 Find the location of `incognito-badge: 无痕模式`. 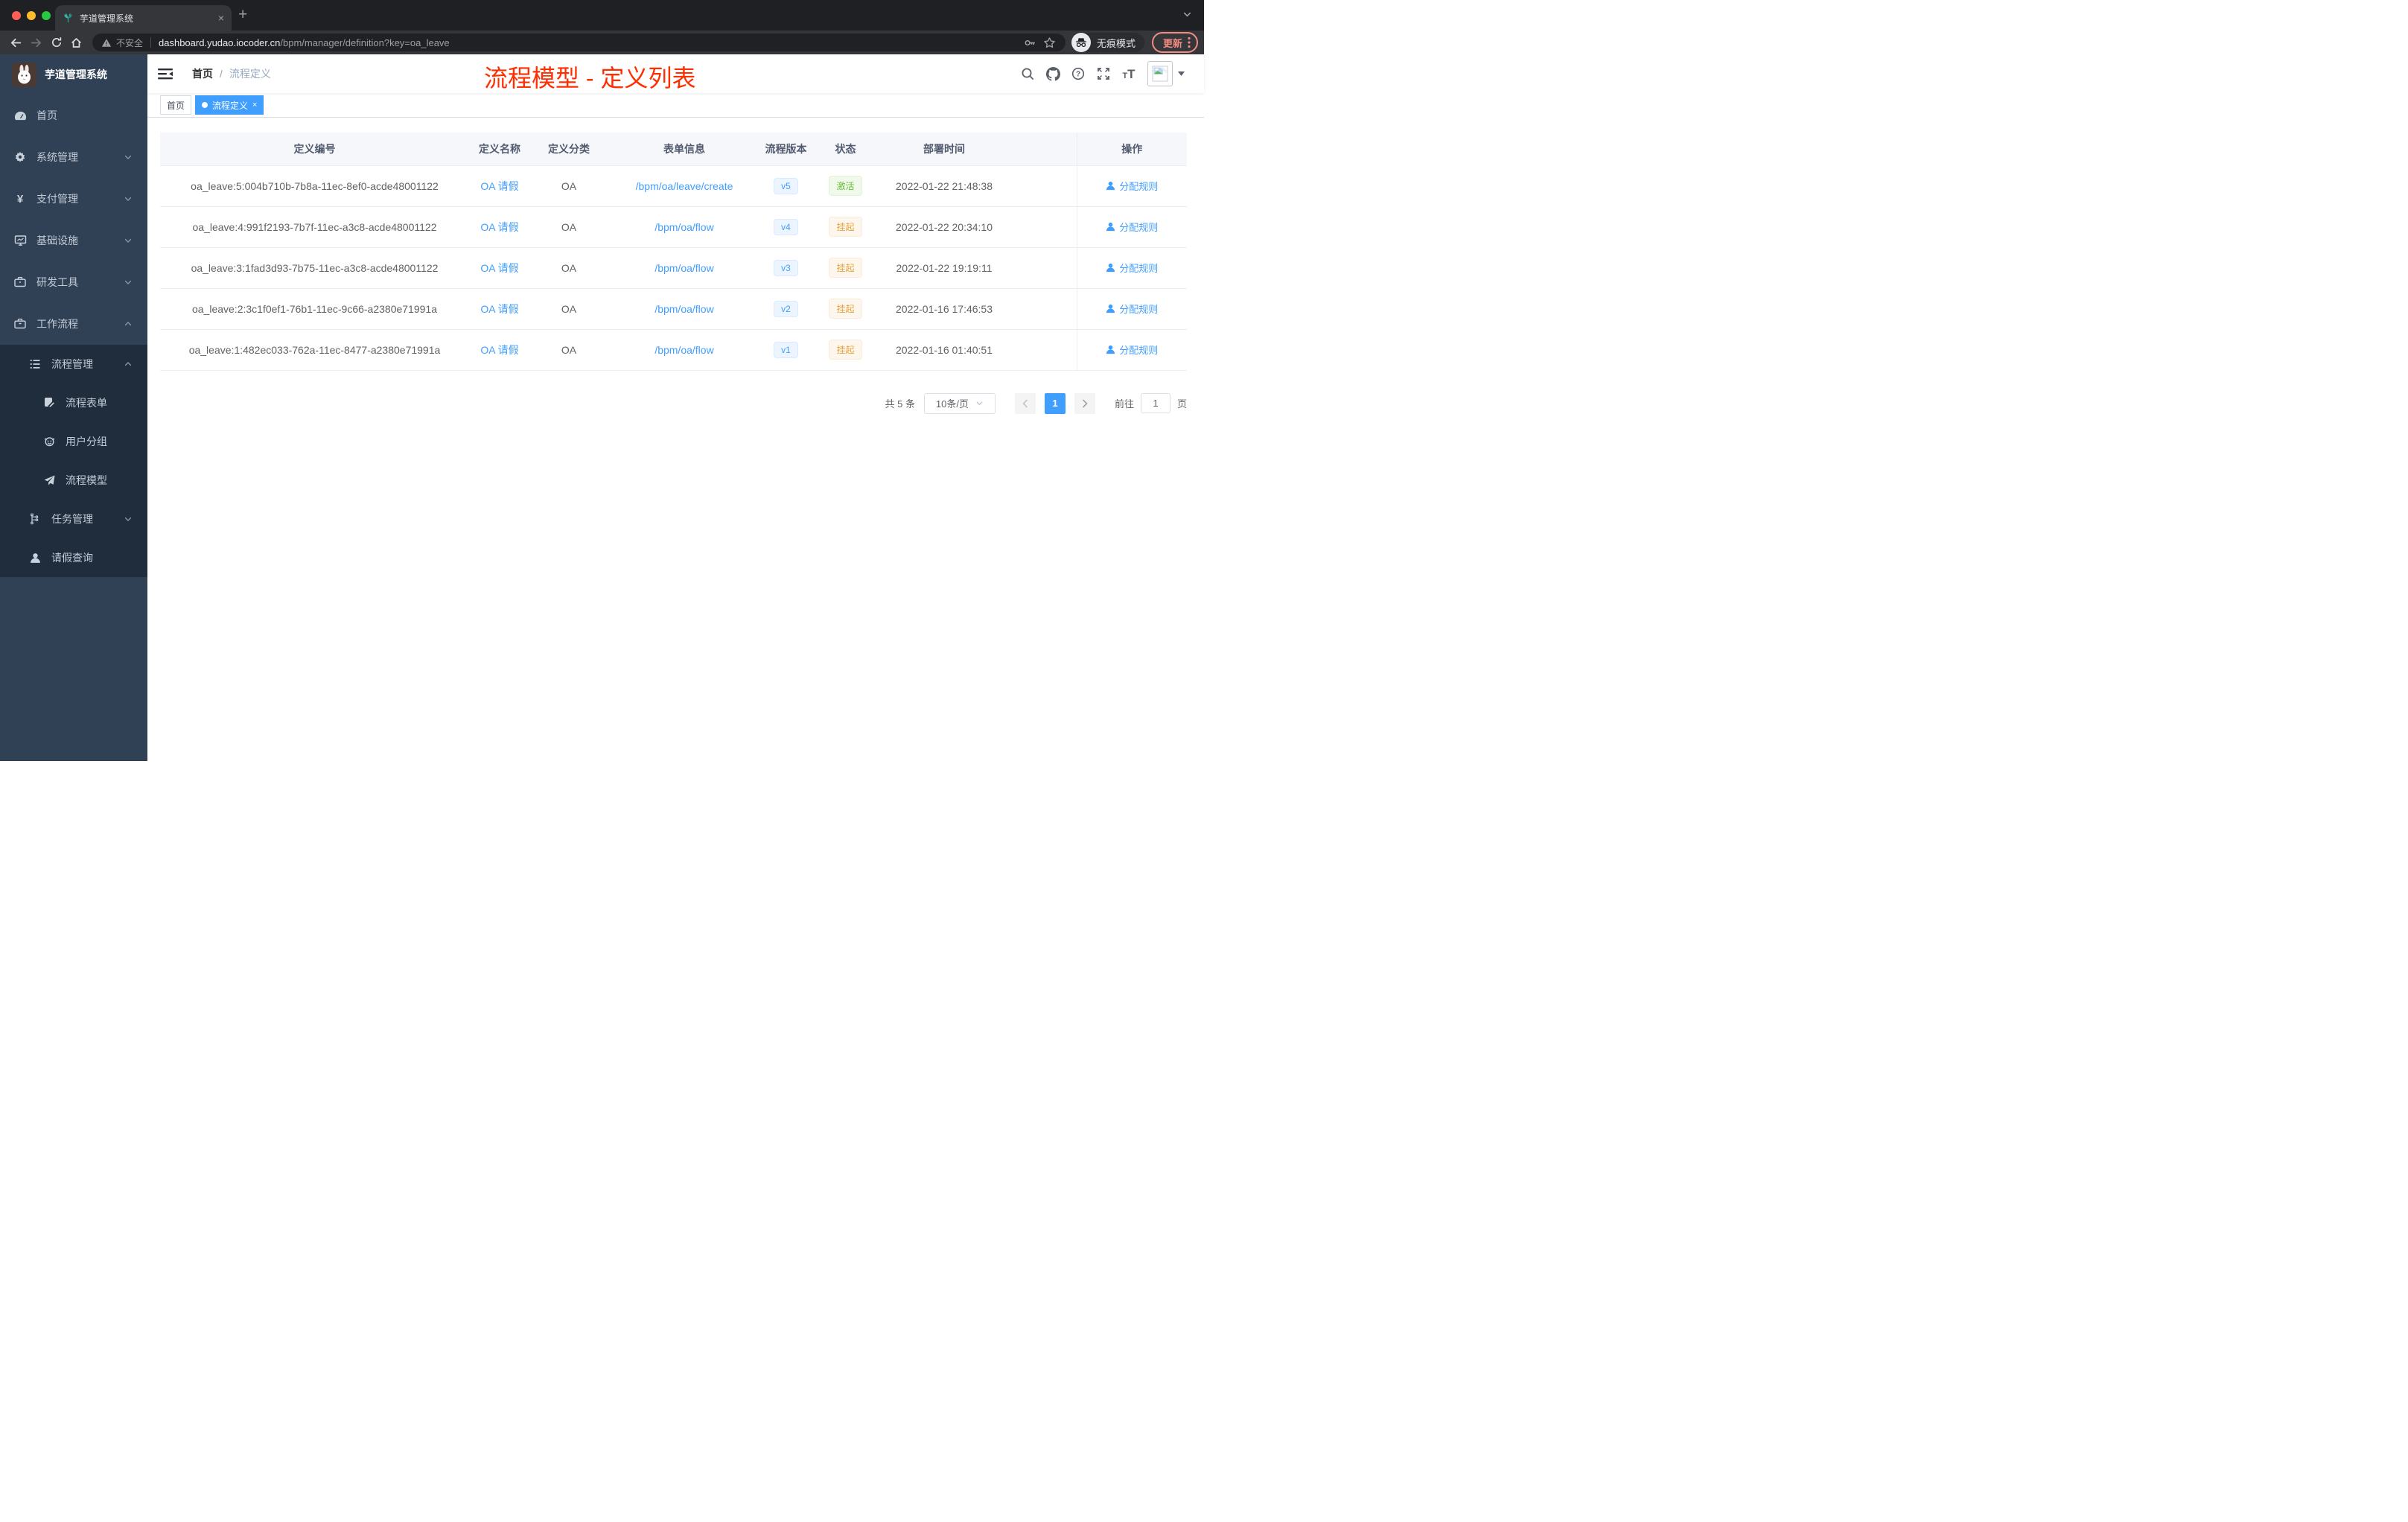

incognito-badge: 无痕模式 is located at coordinates (1107, 42).